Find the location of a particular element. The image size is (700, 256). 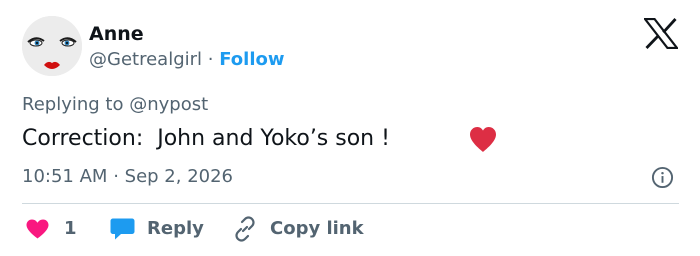

link-icon is located at coordinates (245, 229).